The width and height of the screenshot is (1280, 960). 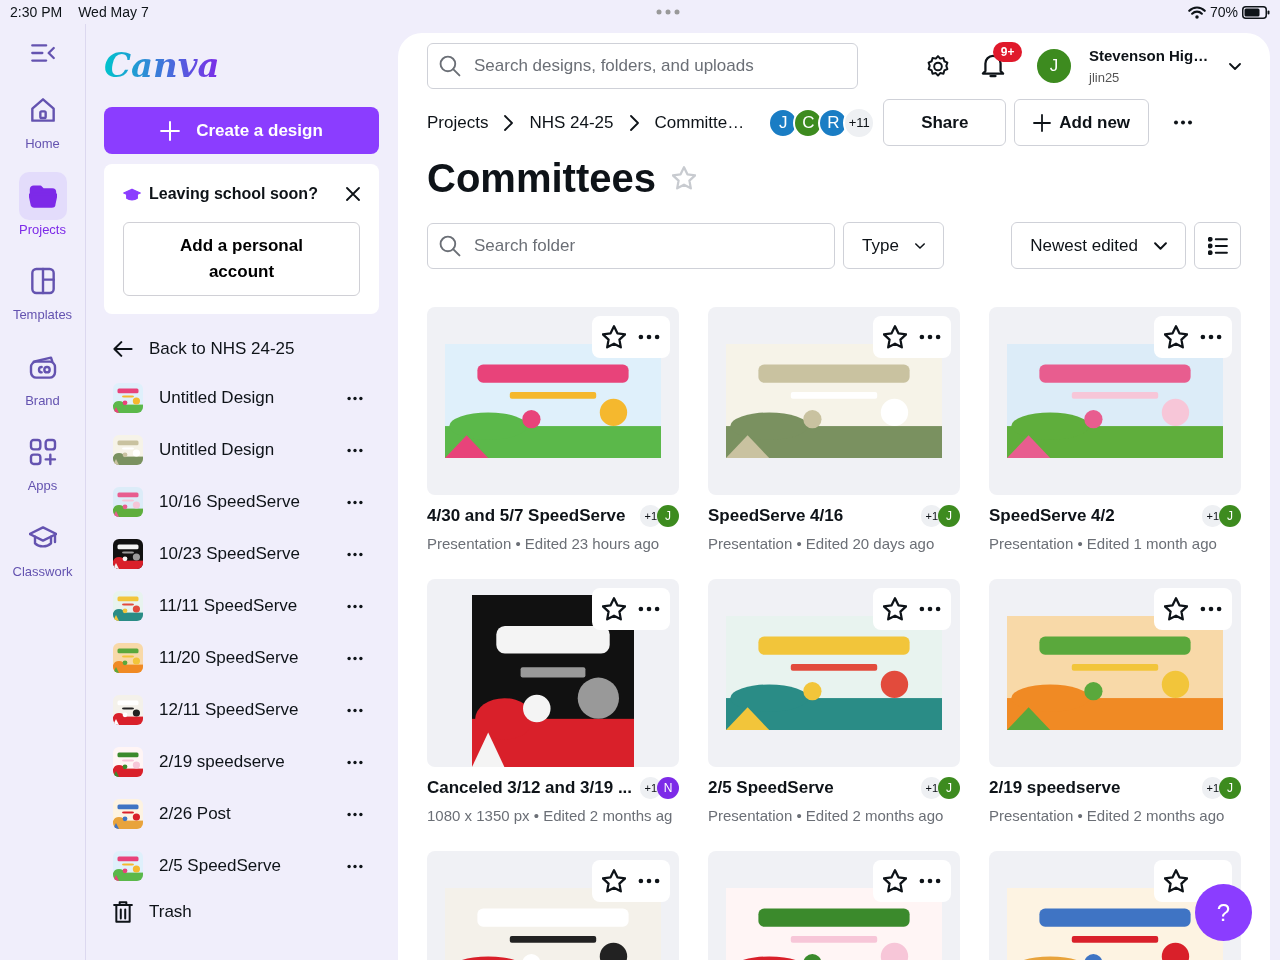 I want to click on rail-nav-item: Apps, so click(x=43, y=462).